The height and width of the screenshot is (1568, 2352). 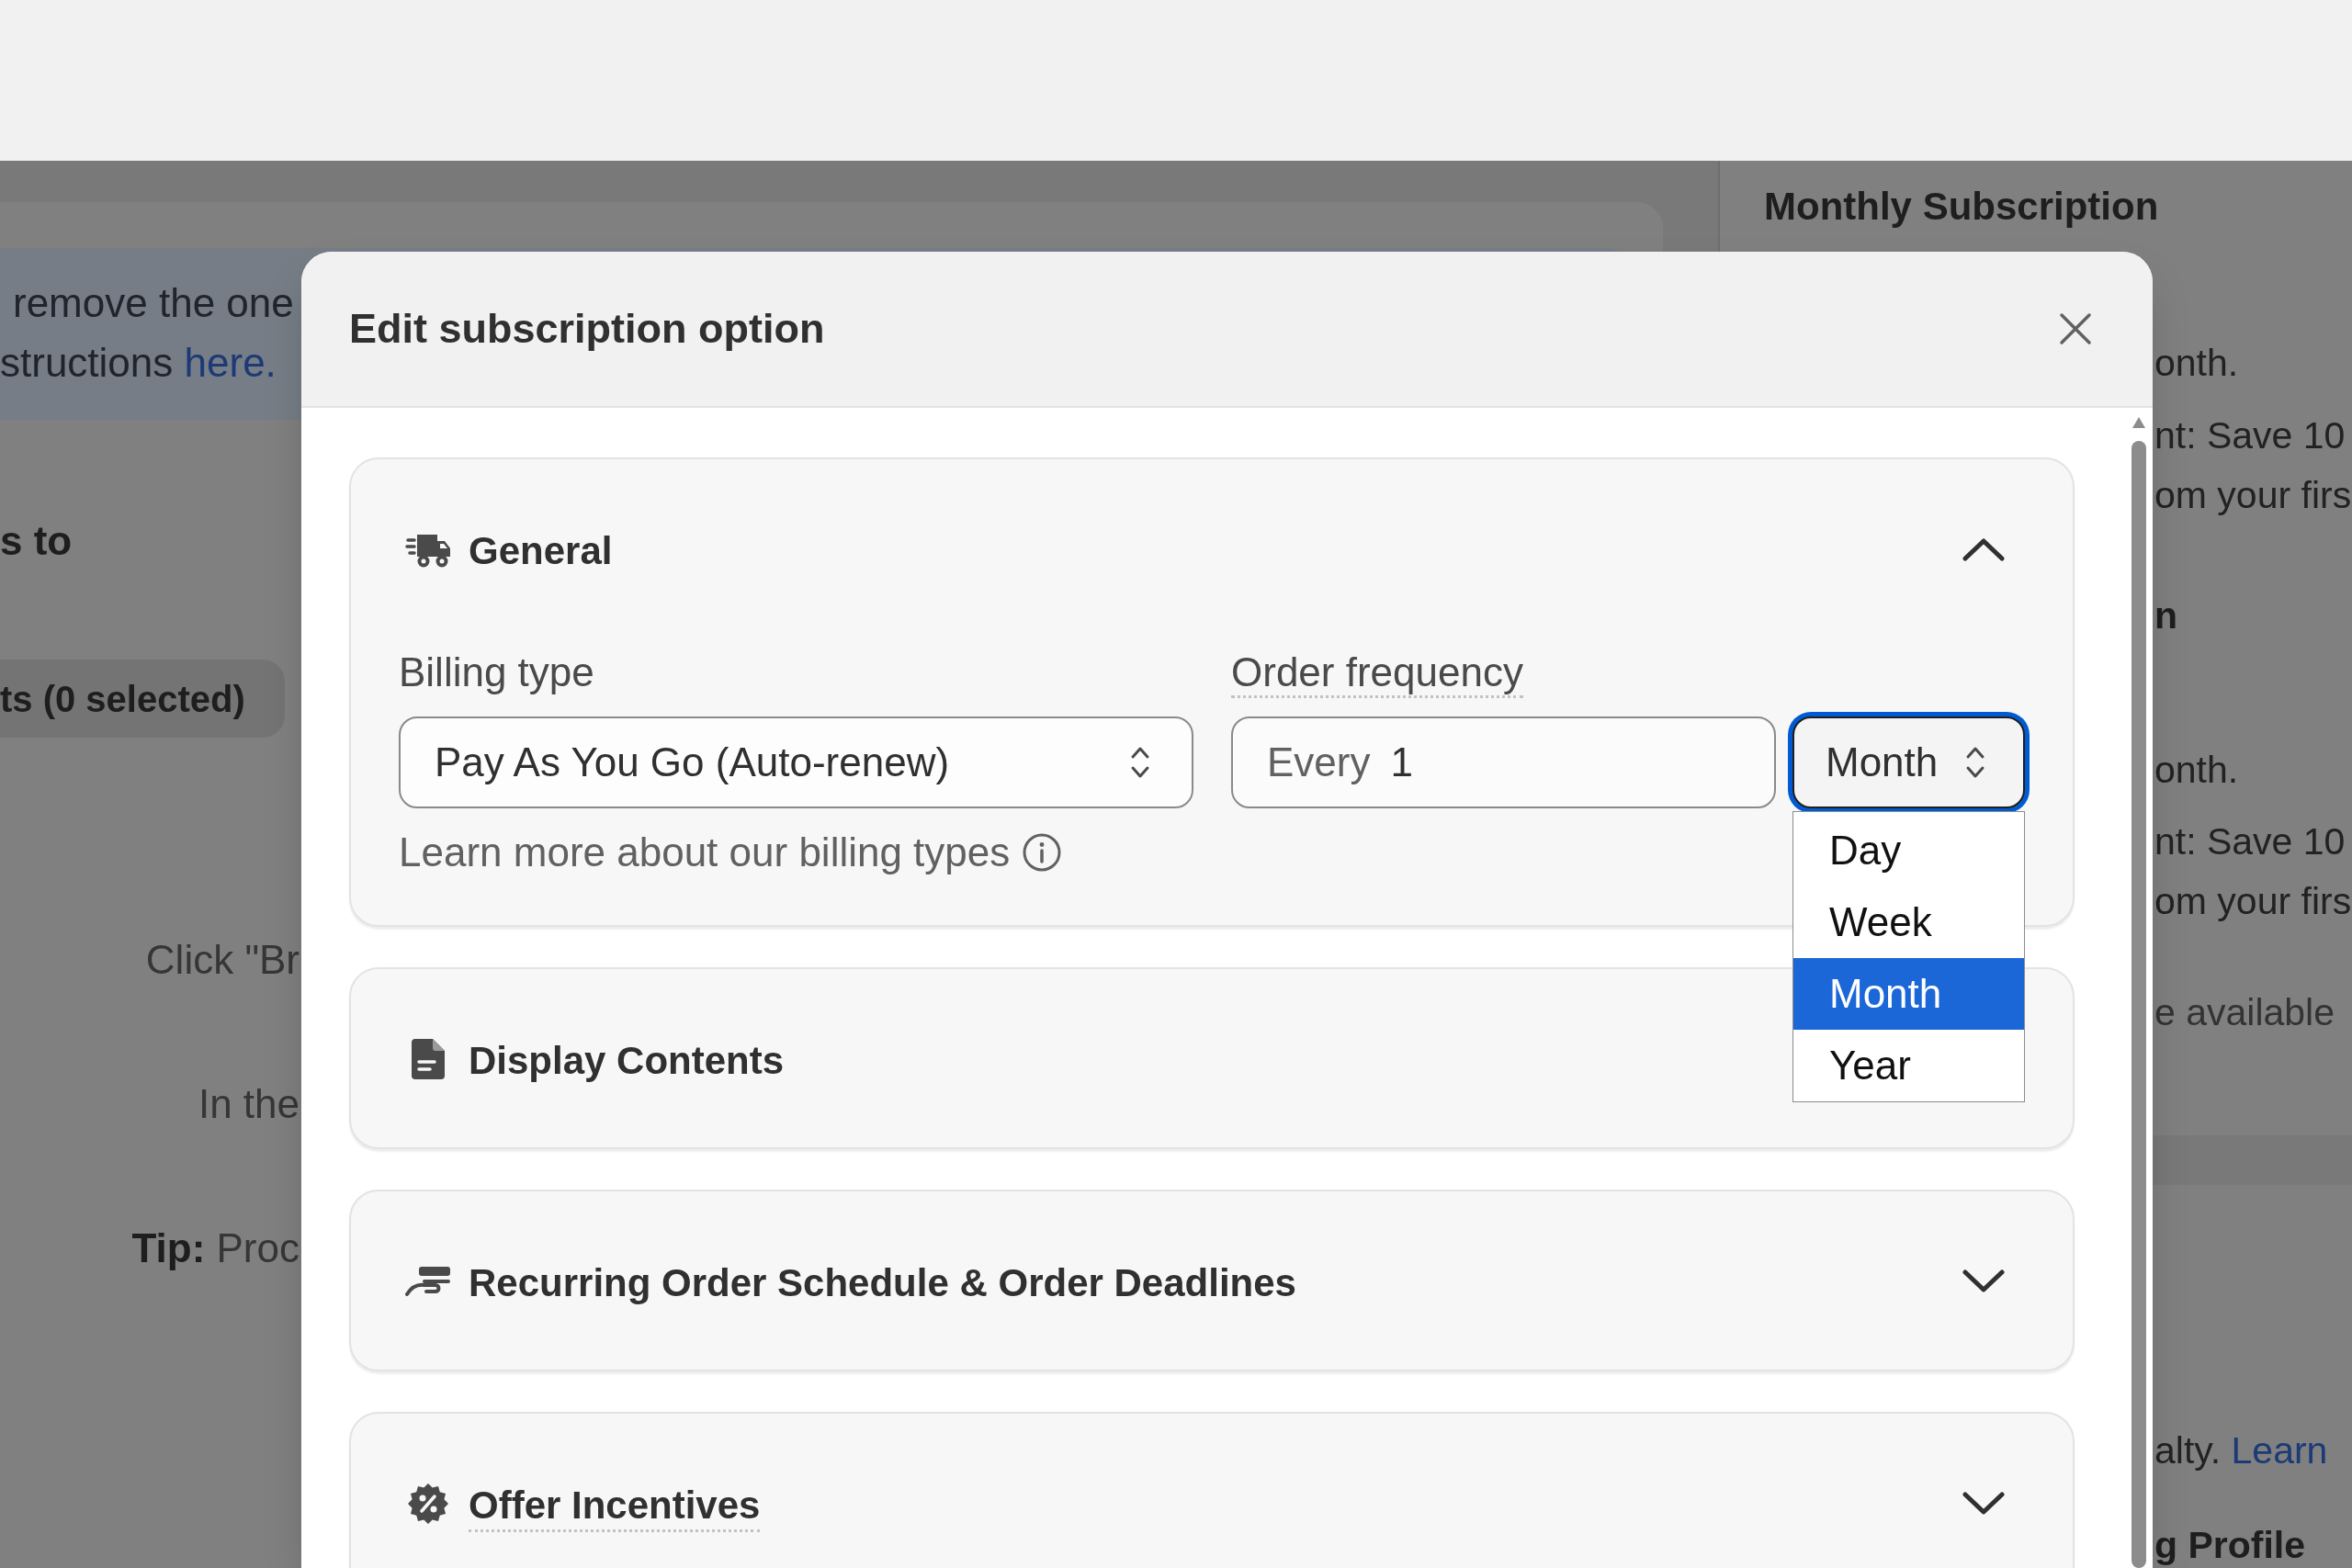 I want to click on section-title: Offer Incentives, so click(x=615, y=1506).